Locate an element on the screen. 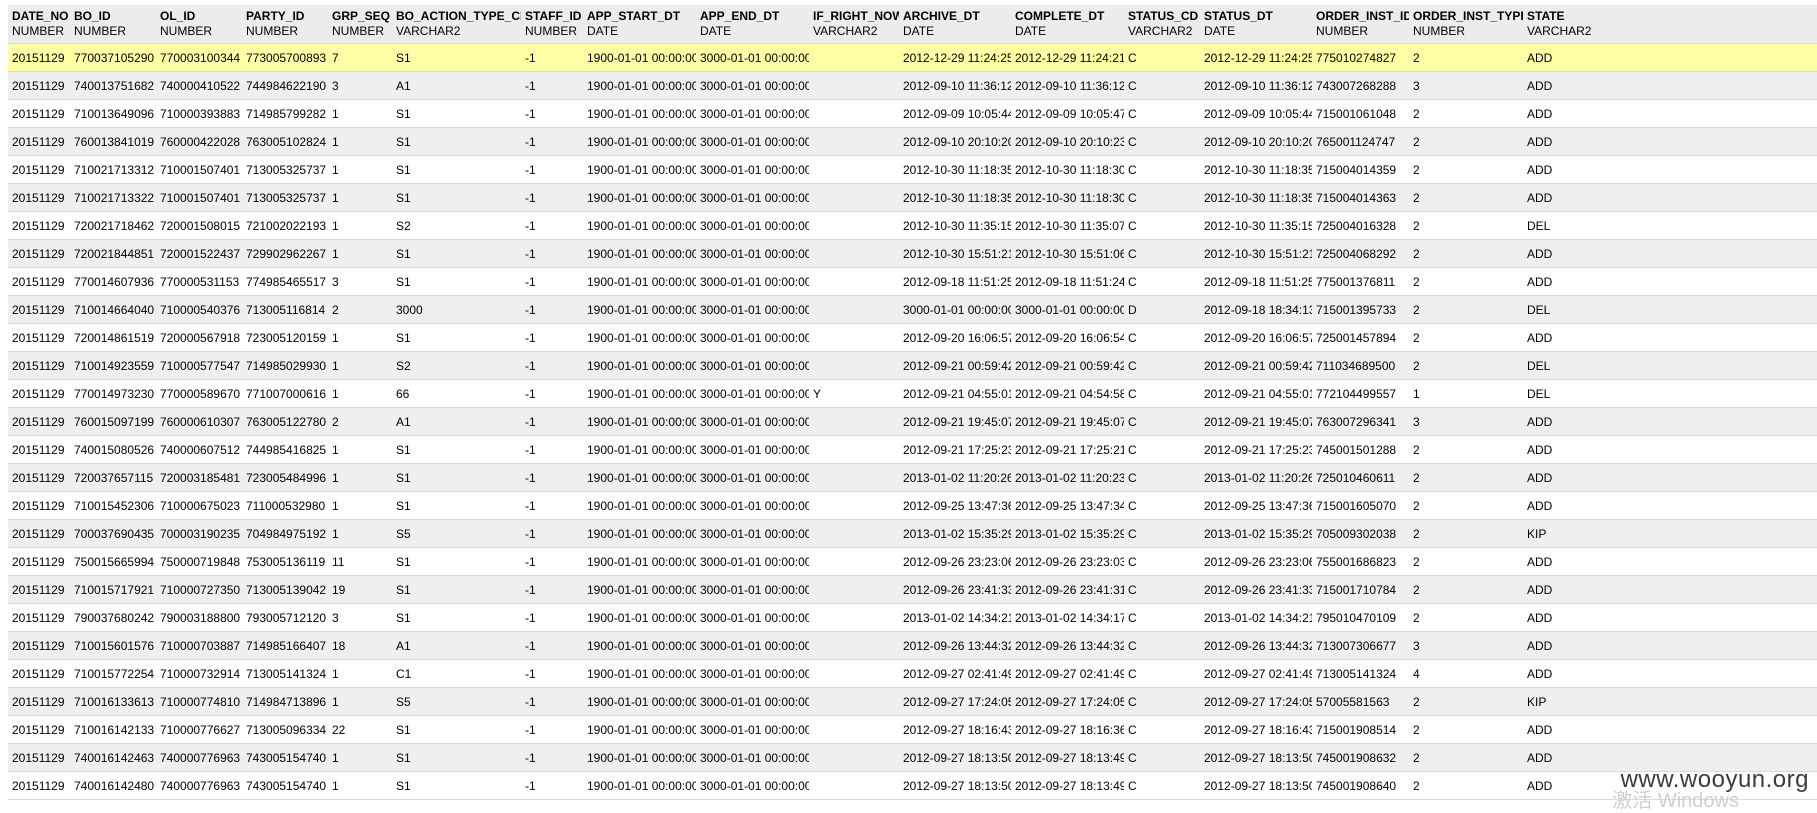  table-cell: 725010460611 is located at coordinates (1360, 477).